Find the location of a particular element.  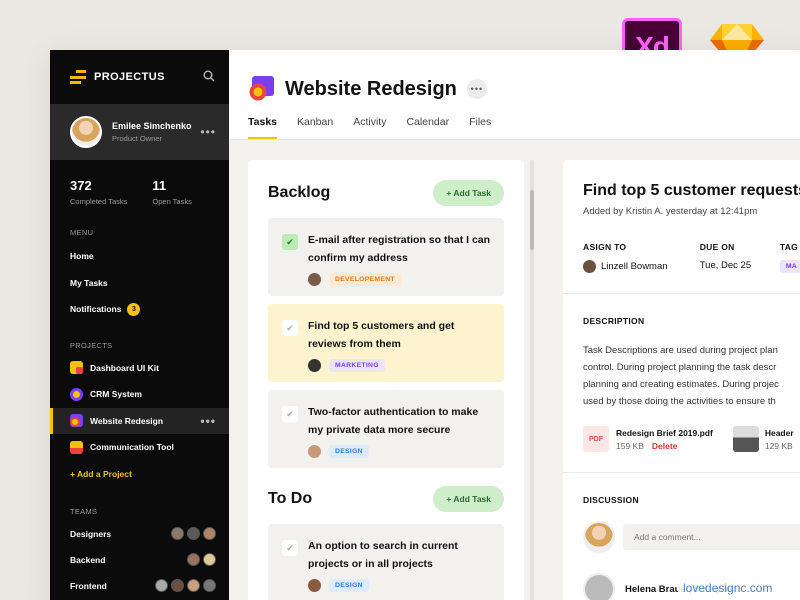

tab-activity: Activity is located at coordinates (369, 127).